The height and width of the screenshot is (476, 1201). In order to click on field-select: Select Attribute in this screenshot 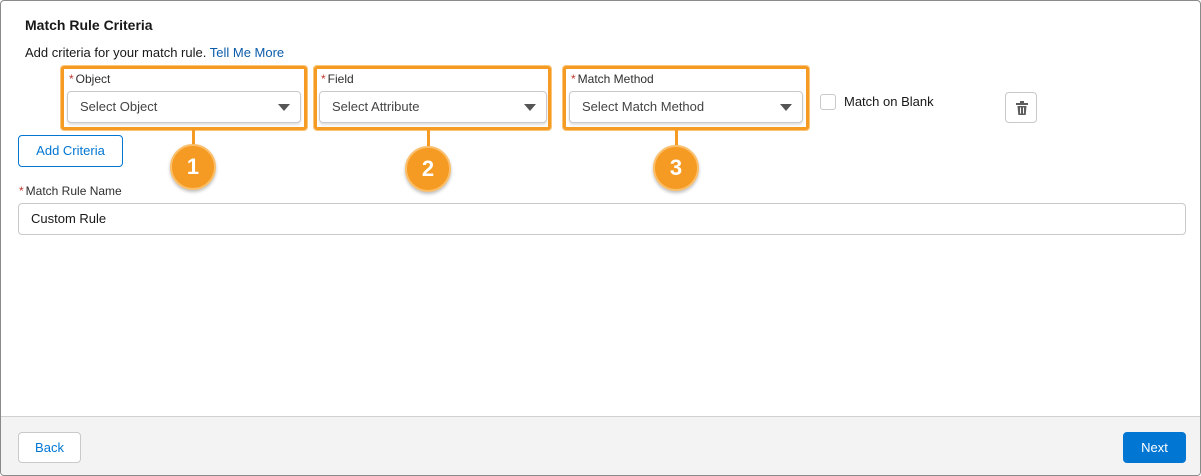, I will do `click(433, 107)`.